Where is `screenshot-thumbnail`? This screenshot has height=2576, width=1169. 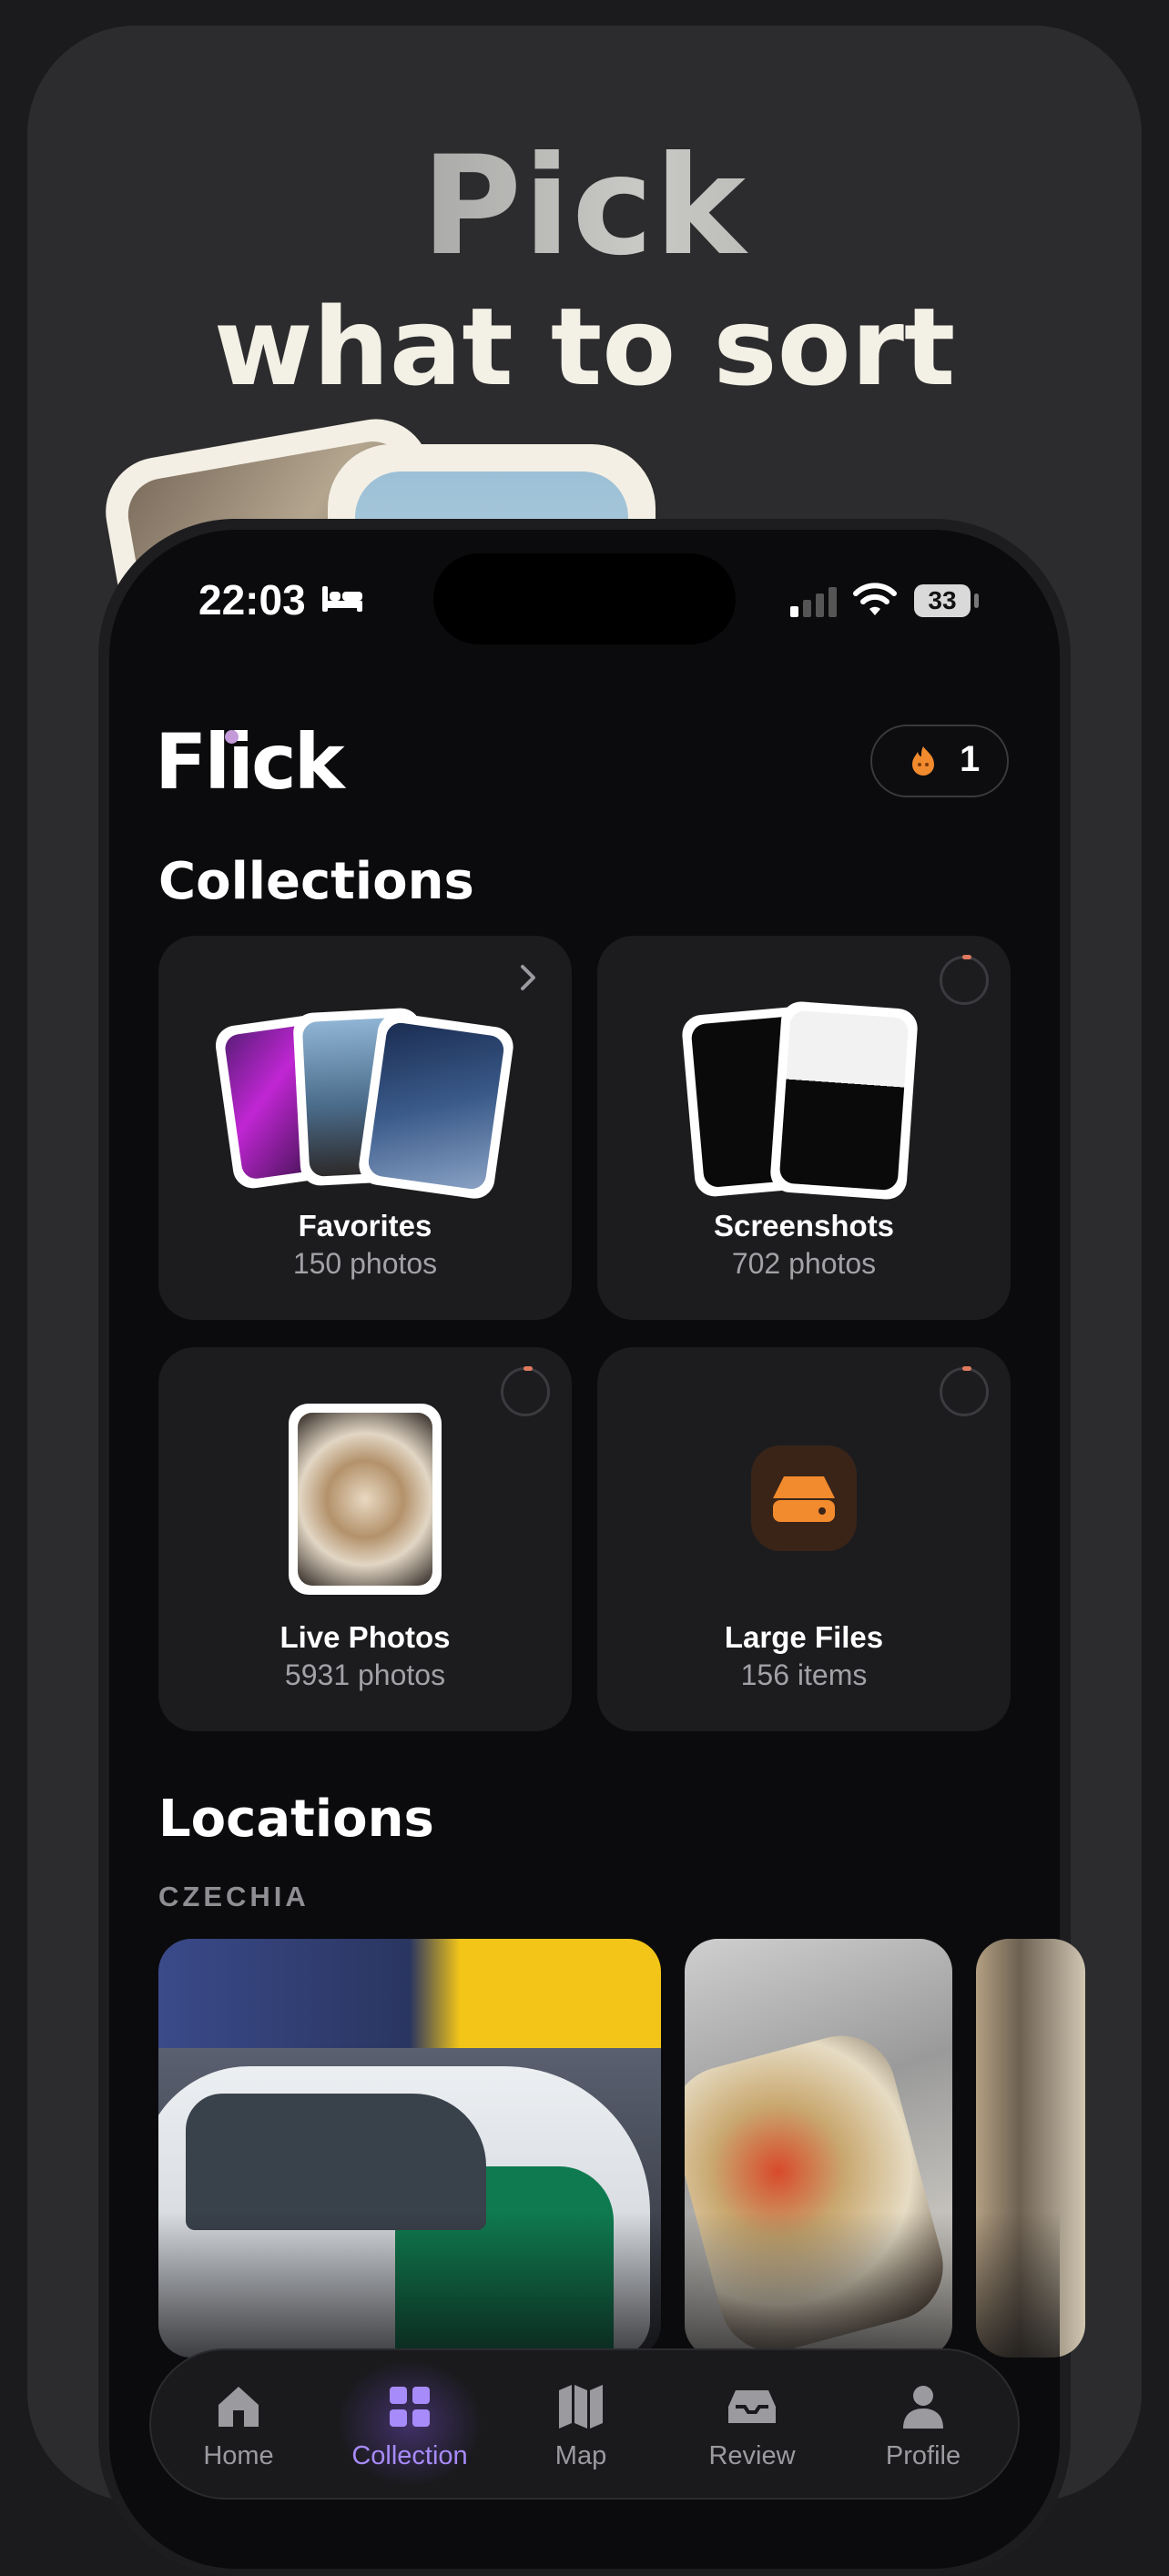
screenshot-thumbnail is located at coordinates (844, 1100).